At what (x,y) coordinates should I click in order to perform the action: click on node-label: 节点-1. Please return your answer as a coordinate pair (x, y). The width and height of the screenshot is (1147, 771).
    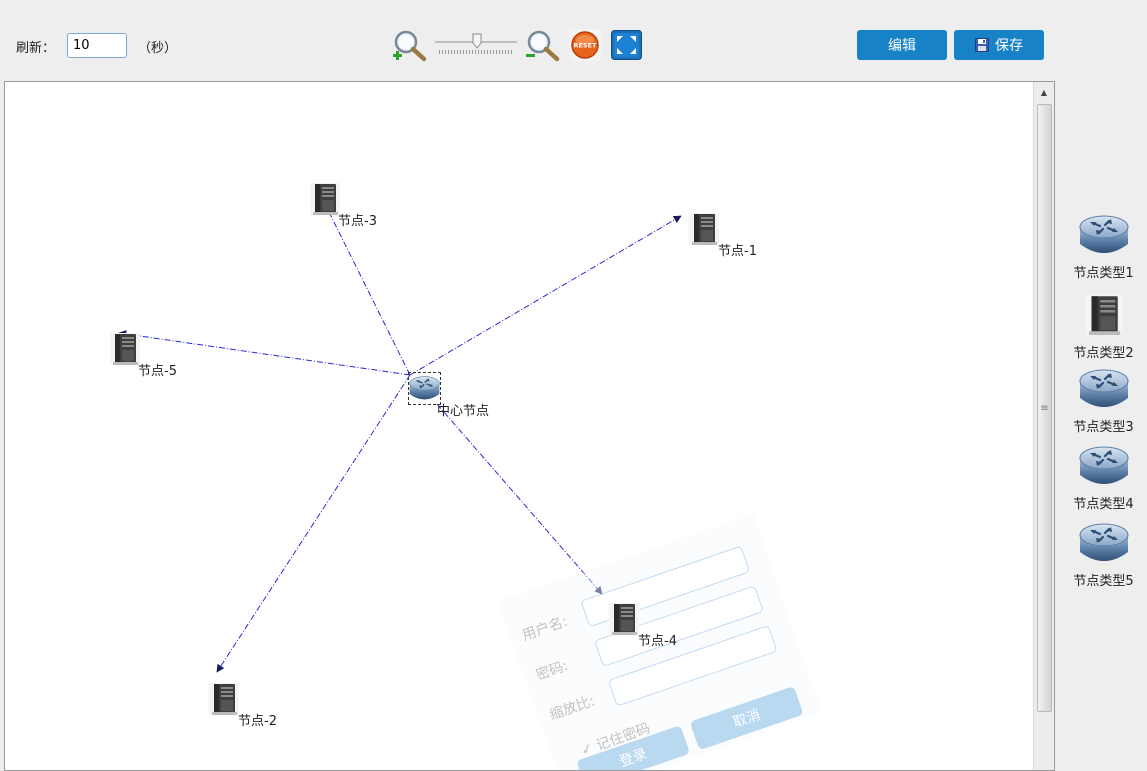
    Looking at the image, I should click on (737, 251).